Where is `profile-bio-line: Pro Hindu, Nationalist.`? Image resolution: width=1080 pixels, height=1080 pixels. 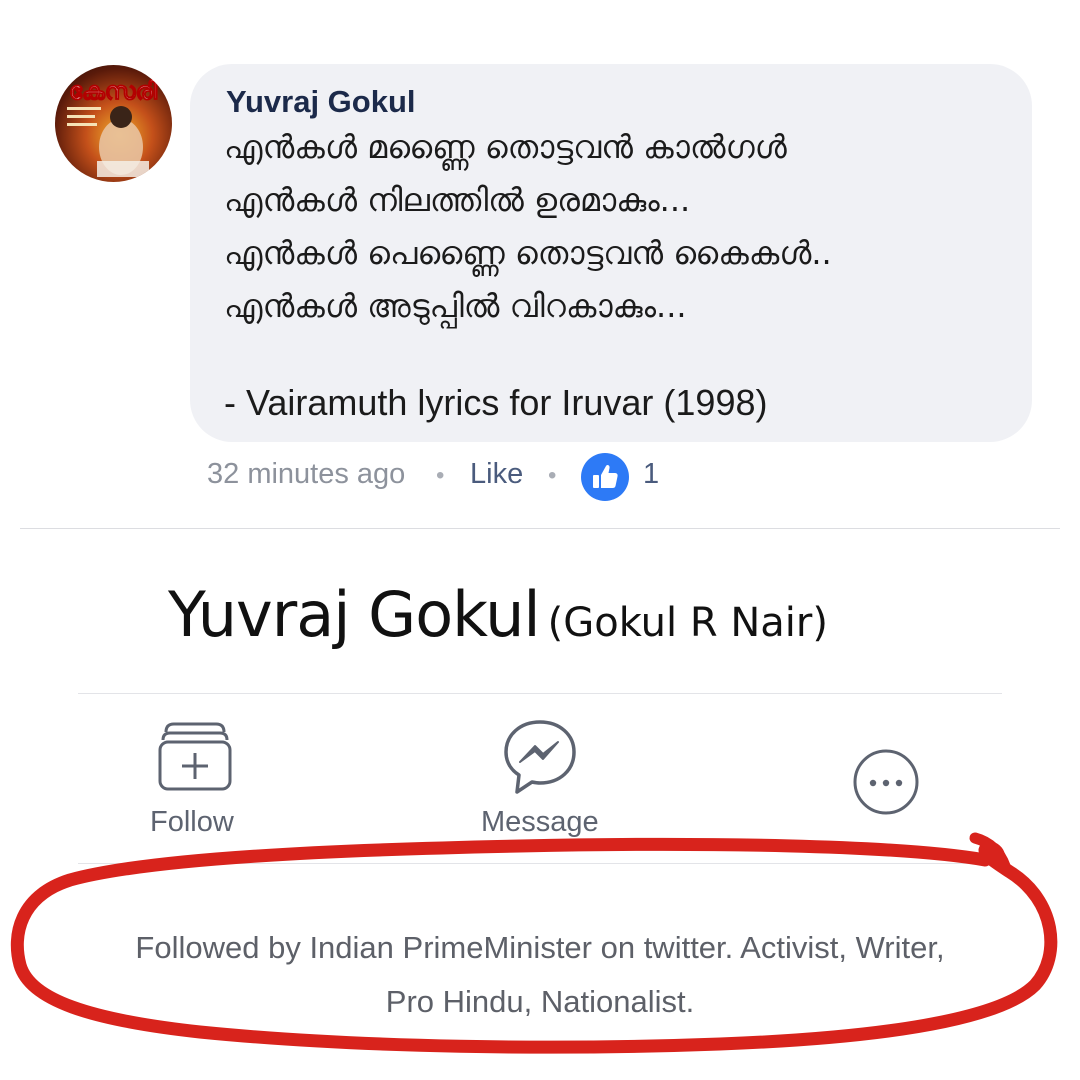 profile-bio-line: Pro Hindu, Nationalist. is located at coordinates (540, 1001).